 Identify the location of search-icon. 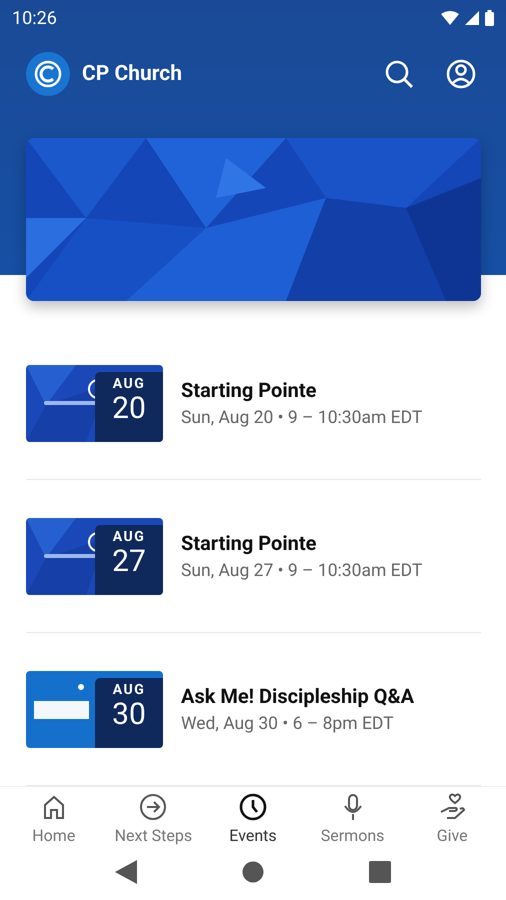
(399, 74).